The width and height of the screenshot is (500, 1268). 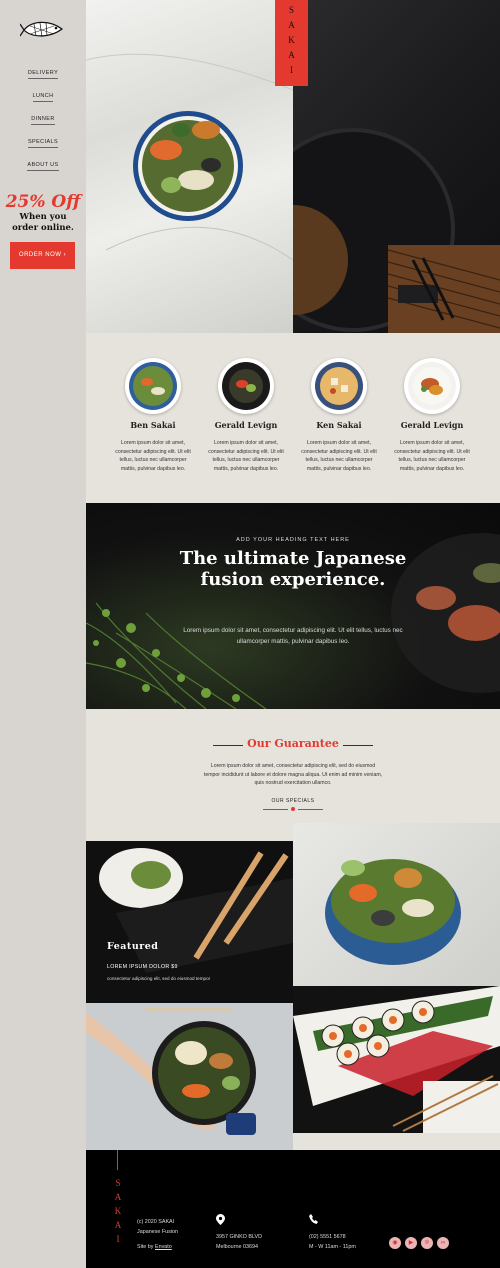 I want to click on featured-price: LOREM IPSUM DOLOR $9, so click(x=142, y=967).